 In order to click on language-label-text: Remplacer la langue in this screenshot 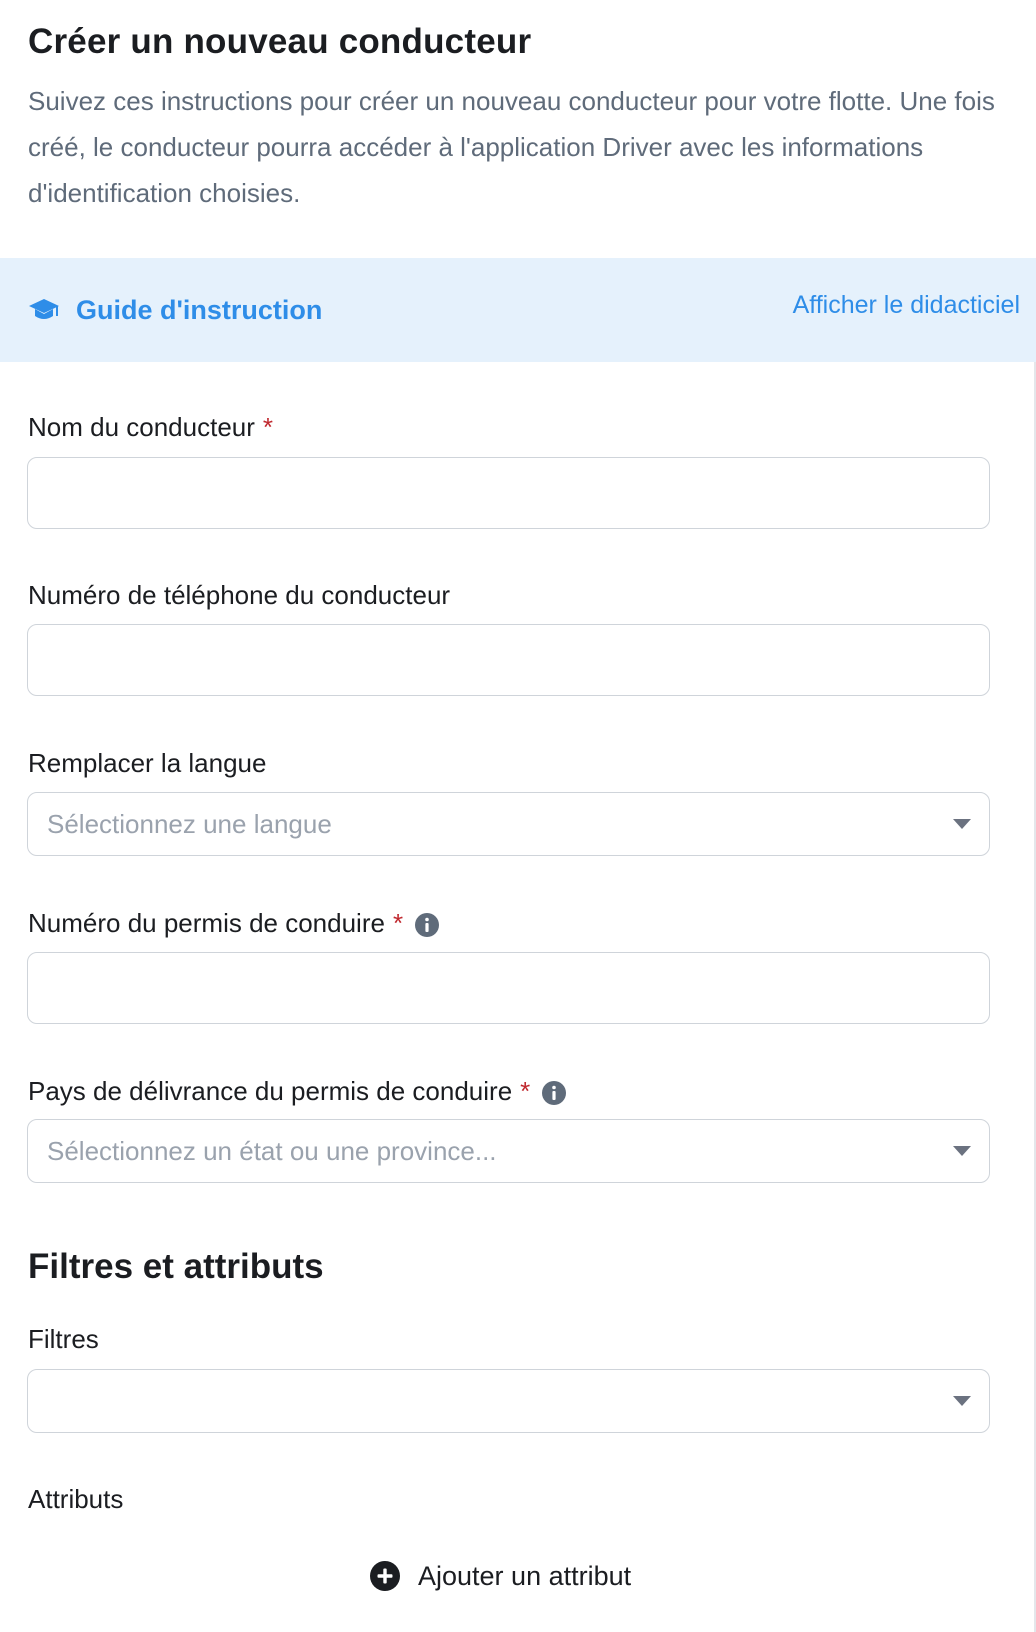, I will do `click(147, 763)`.